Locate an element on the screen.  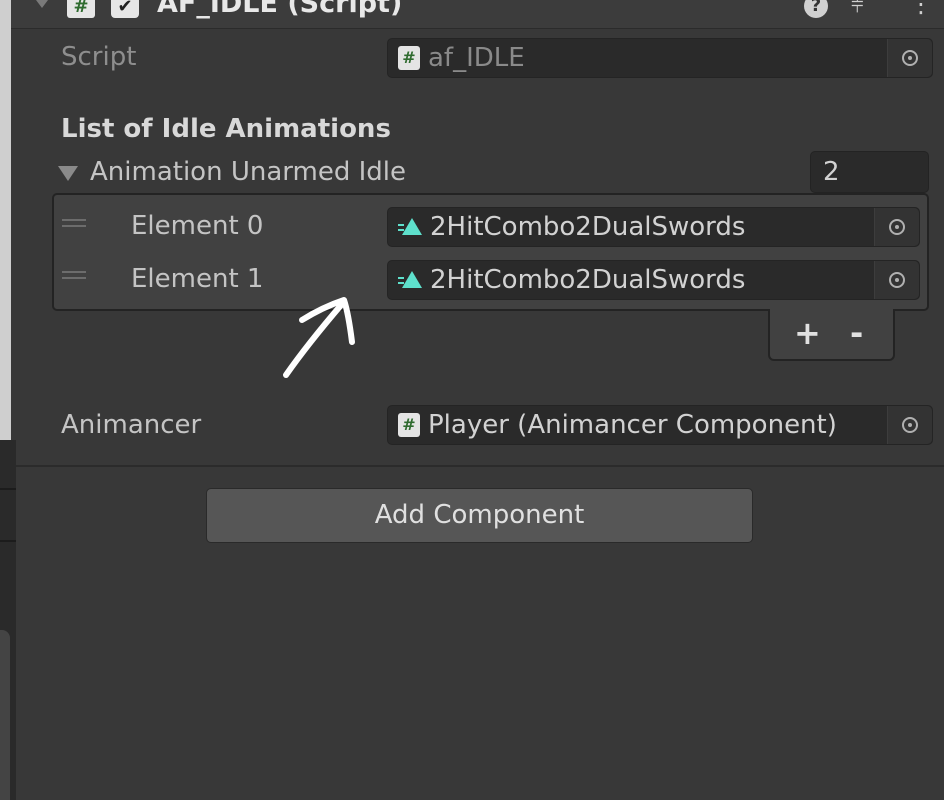
script-field-value: af_IDLE is located at coordinates (476, 58).